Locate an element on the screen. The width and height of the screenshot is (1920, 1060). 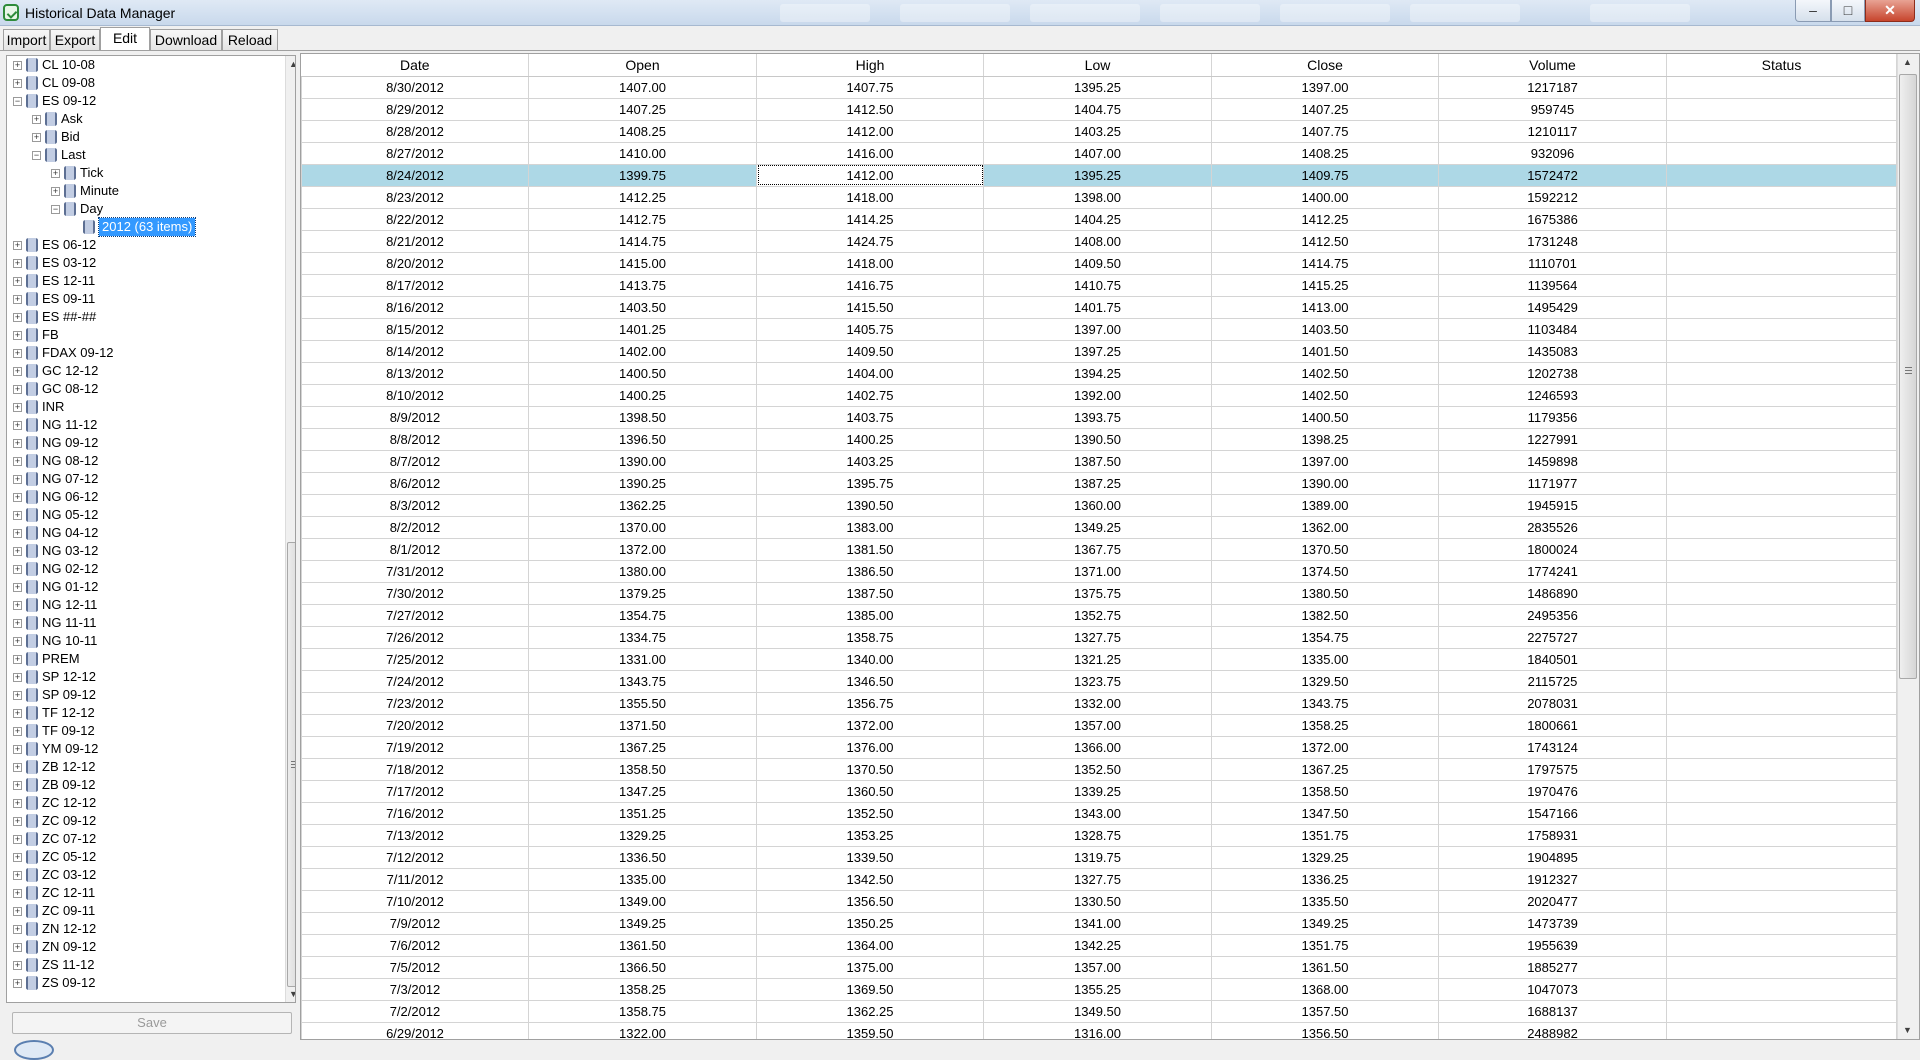
table-cell-volume: 1572472 is located at coordinates (1552, 175).